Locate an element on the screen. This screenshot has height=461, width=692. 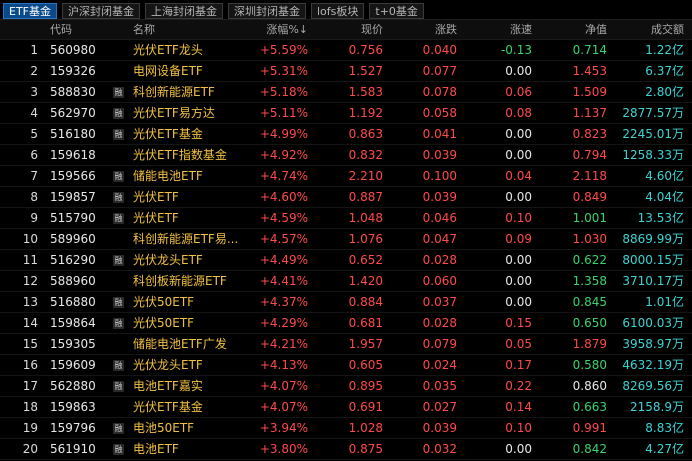
volume: 4.27亿 is located at coordinates (664, 449).